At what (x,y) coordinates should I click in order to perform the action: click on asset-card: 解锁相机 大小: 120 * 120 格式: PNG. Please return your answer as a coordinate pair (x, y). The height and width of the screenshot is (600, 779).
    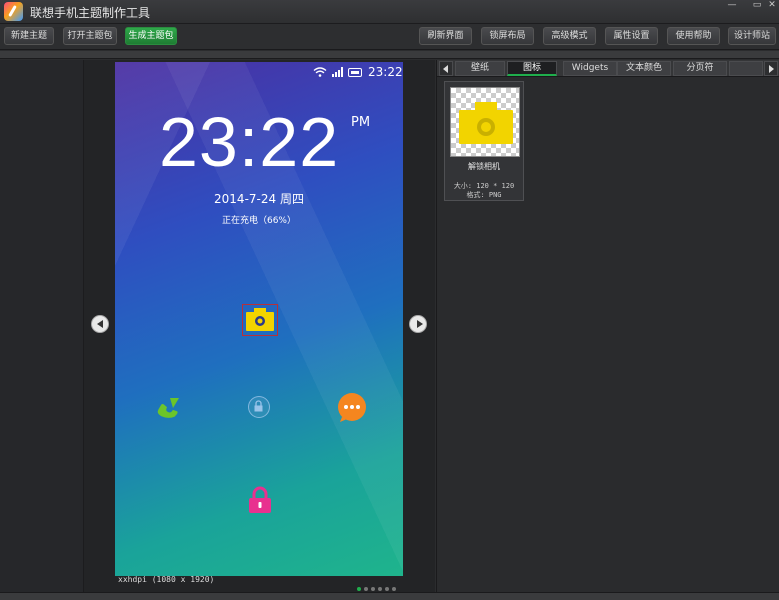
    Looking at the image, I should click on (484, 141).